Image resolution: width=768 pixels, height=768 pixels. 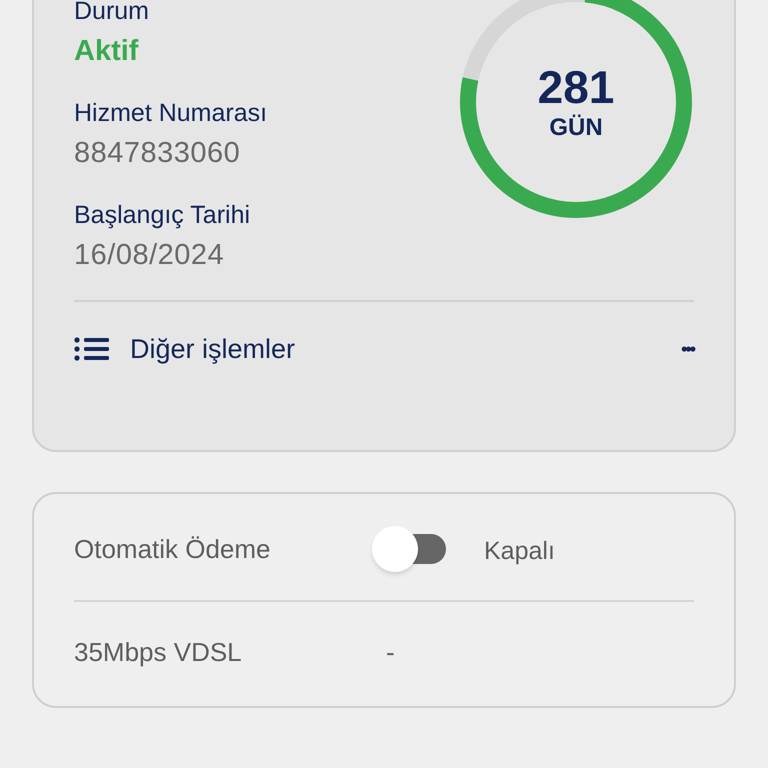 I want to click on toggle-switch, so click(x=410, y=549).